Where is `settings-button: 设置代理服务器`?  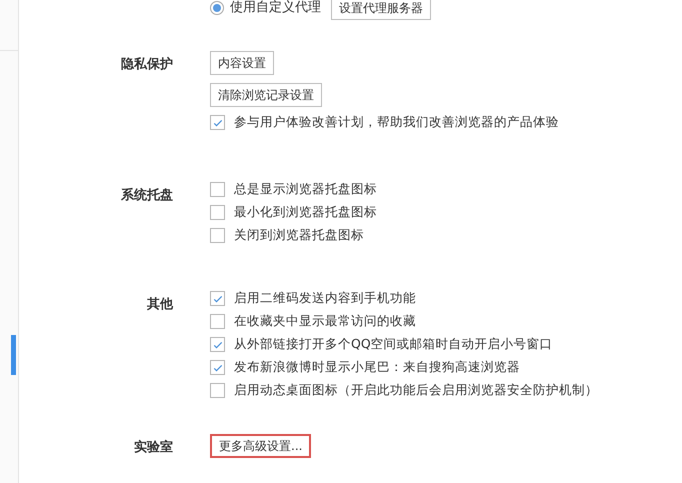 settings-button: 设置代理服务器 is located at coordinates (381, 10).